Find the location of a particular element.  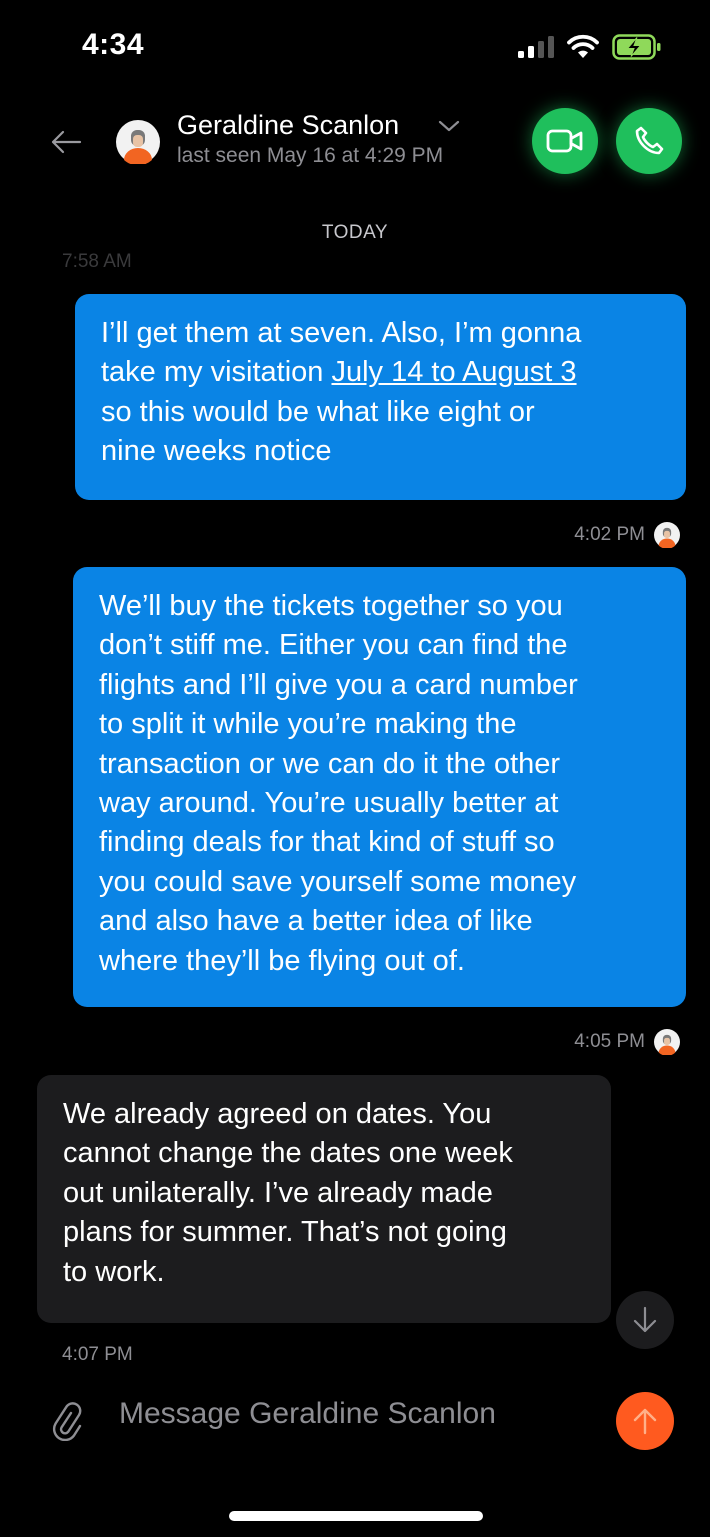

message-line: and also have a better idea of like is located at coordinates (316, 921).